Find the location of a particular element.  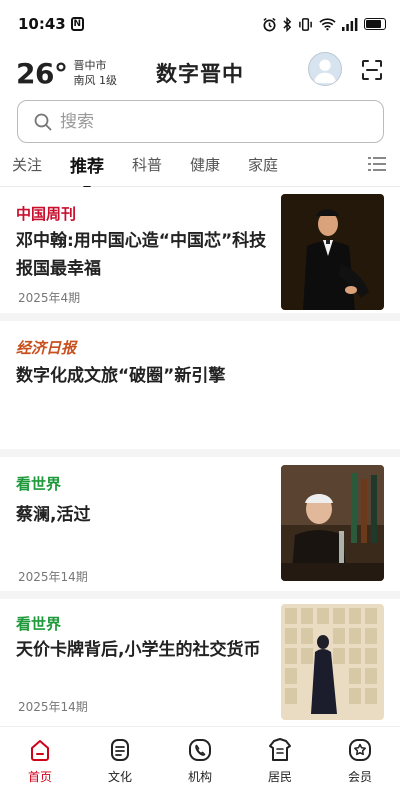

weather-meta: 晋中市 南风 1级 is located at coordinates (95, 73).